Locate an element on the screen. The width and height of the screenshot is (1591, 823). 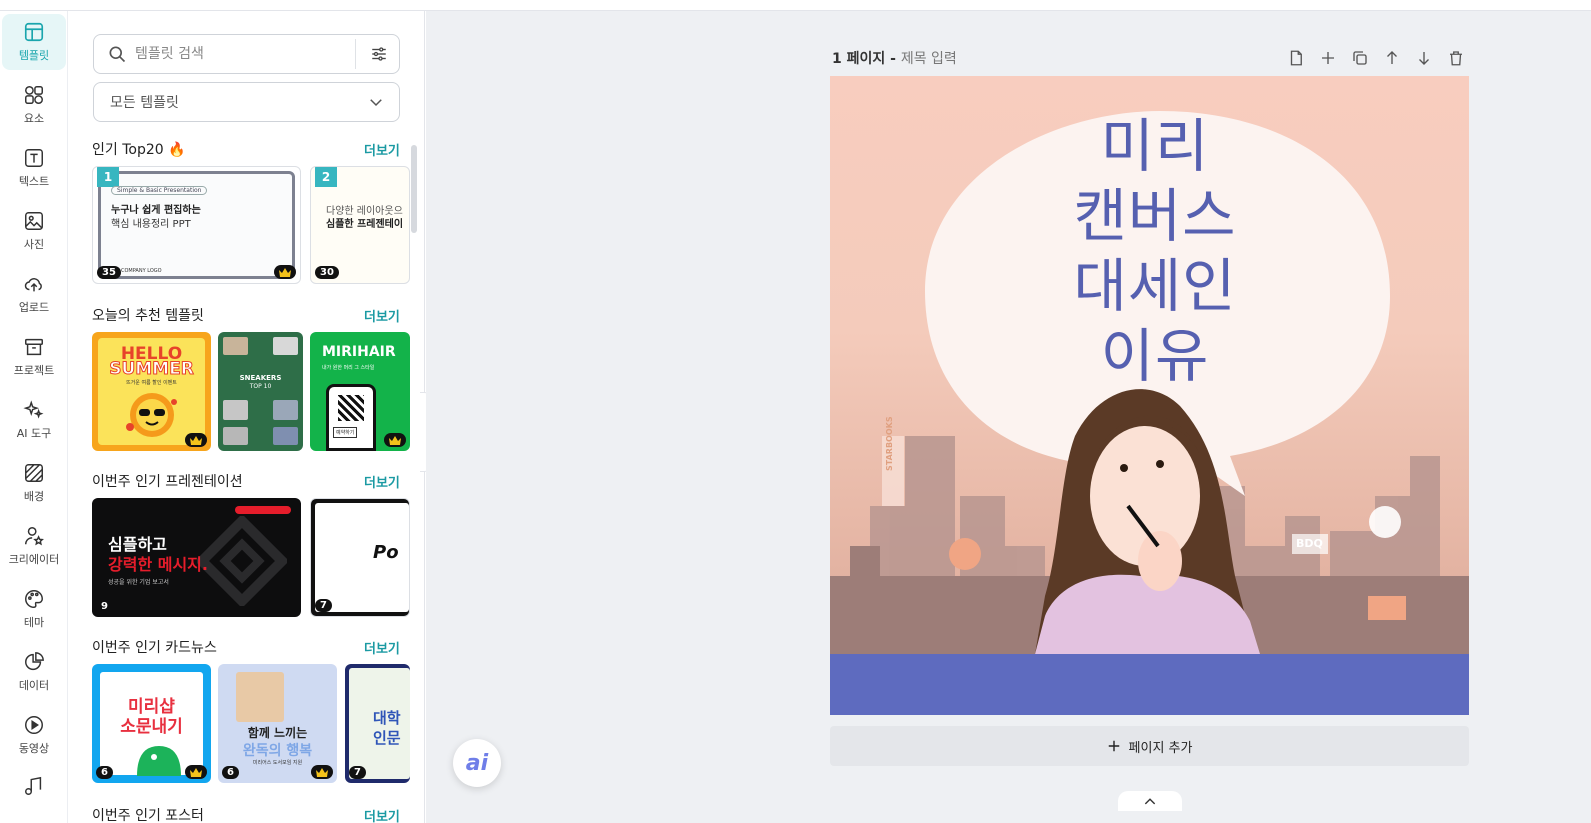
bottom-panel-toggle is located at coordinates (1150, 801).